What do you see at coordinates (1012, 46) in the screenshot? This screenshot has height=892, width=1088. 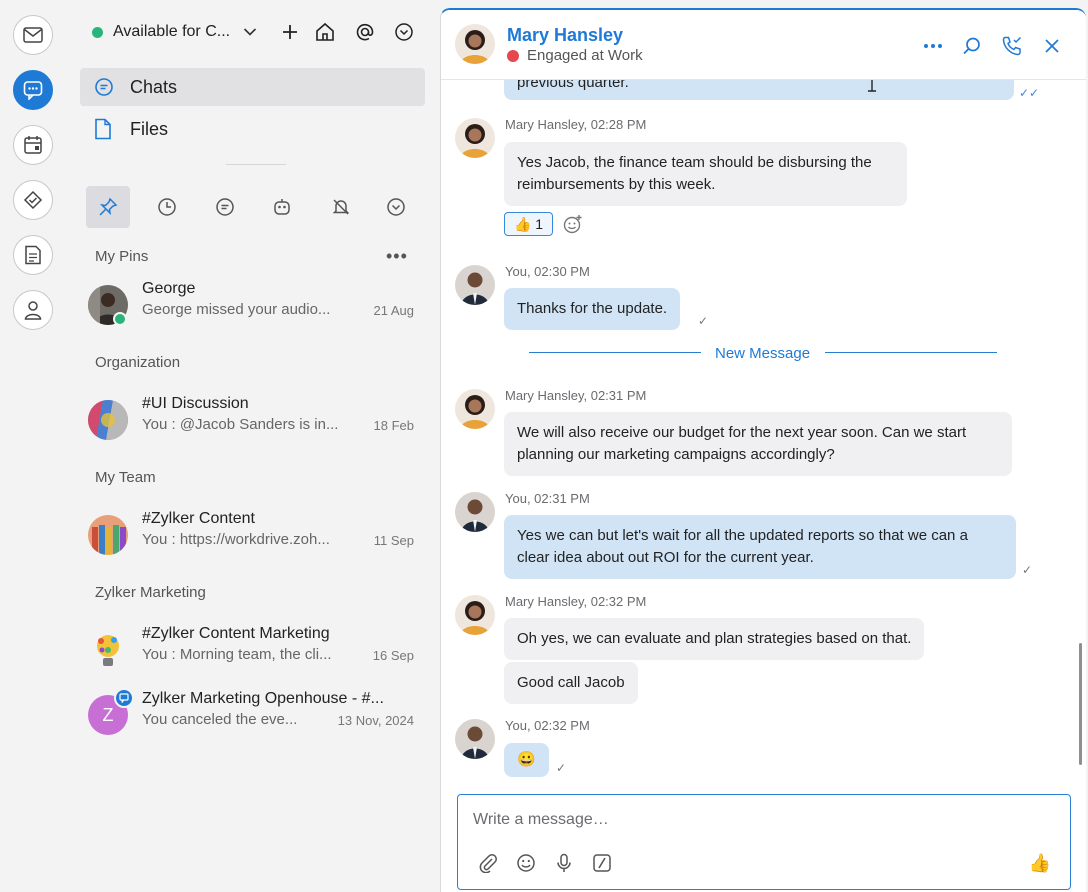 I see `call-icon` at bounding box center [1012, 46].